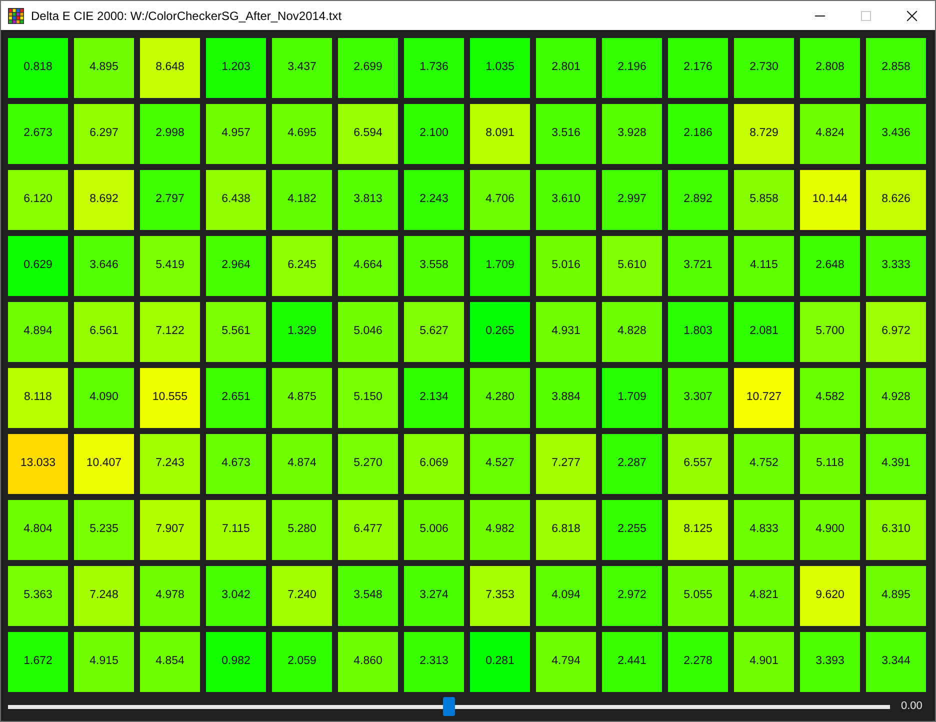 This screenshot has width=936, height=722. What do you see at coordinates (302, 398) in the screenshot?
I see `color-patch: 4.875` at bounding box center [302, 398].